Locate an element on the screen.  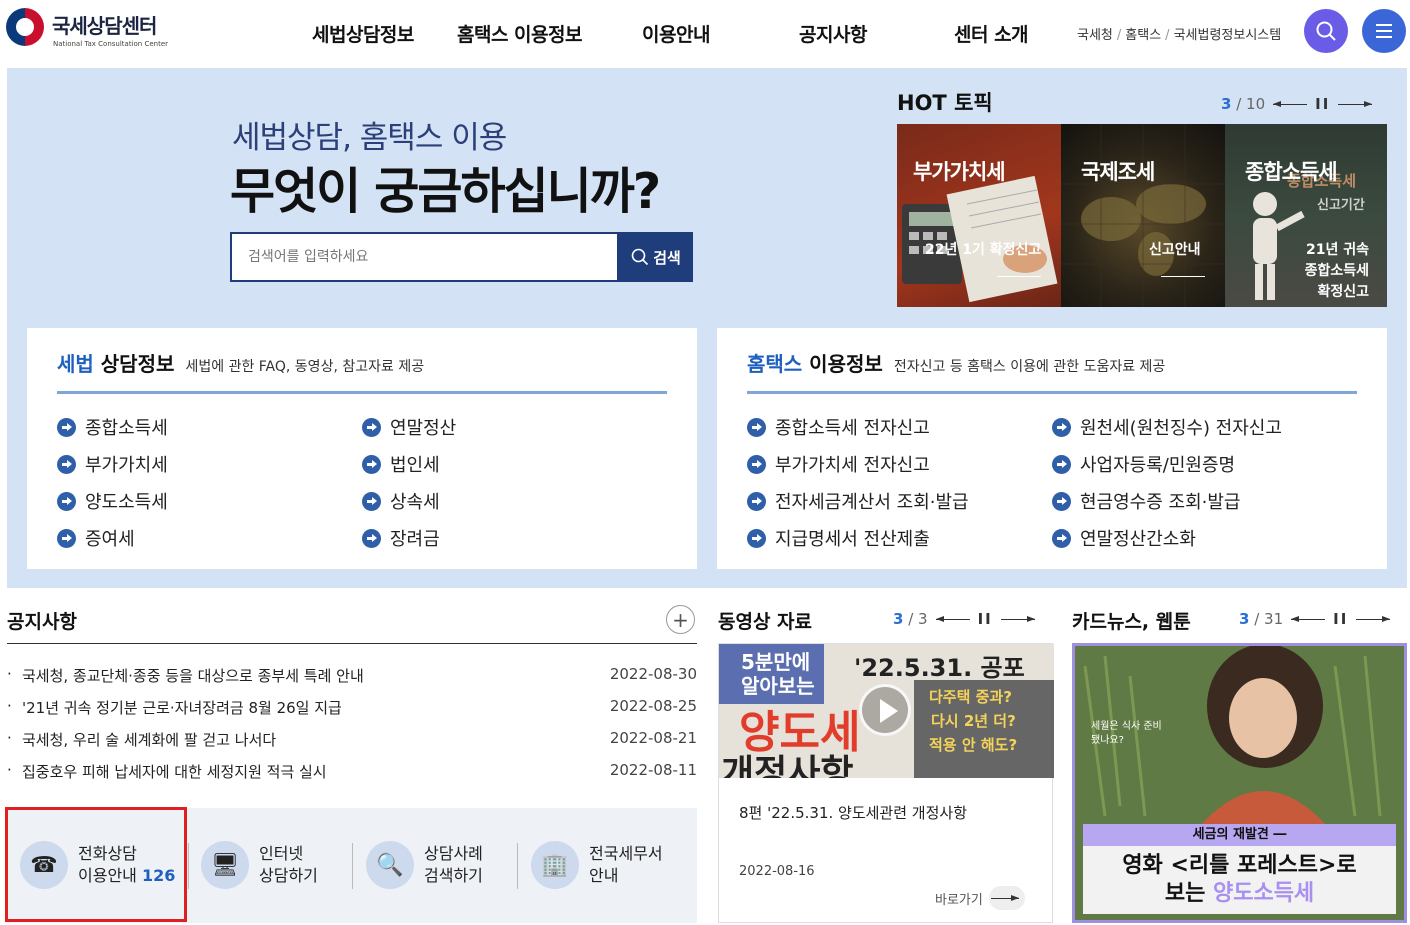
hometax-link-2: 부가가치세 전자신고 is located at coordinates (838, 464).